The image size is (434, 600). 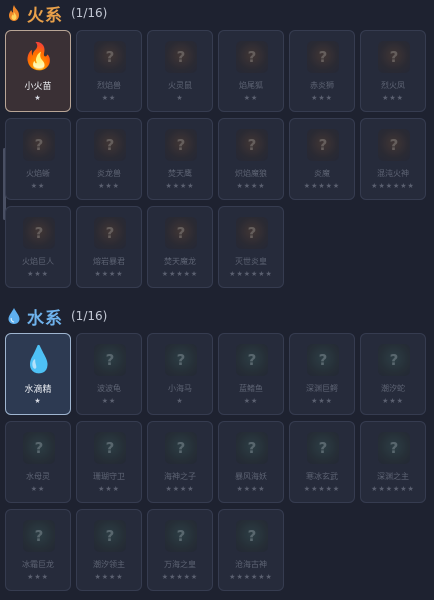 I want to click on fire-creature-card: ? 混沌火神 ★★★★★★, so click(x=393, y=159).